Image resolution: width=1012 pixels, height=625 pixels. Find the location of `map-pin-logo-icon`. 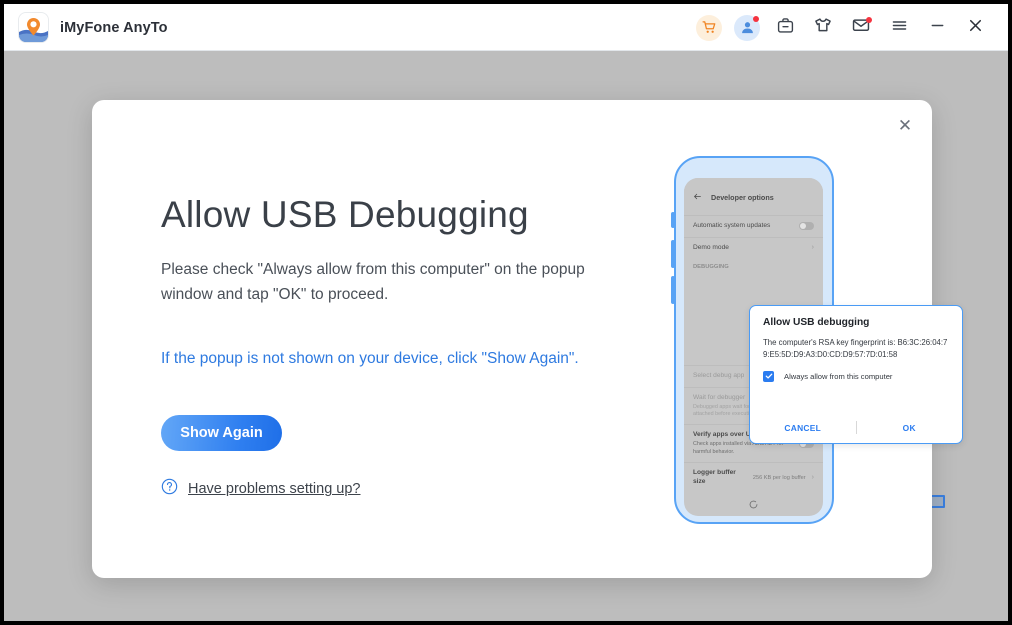

map-pin-logo-icon is located at coordinates (33, 27).